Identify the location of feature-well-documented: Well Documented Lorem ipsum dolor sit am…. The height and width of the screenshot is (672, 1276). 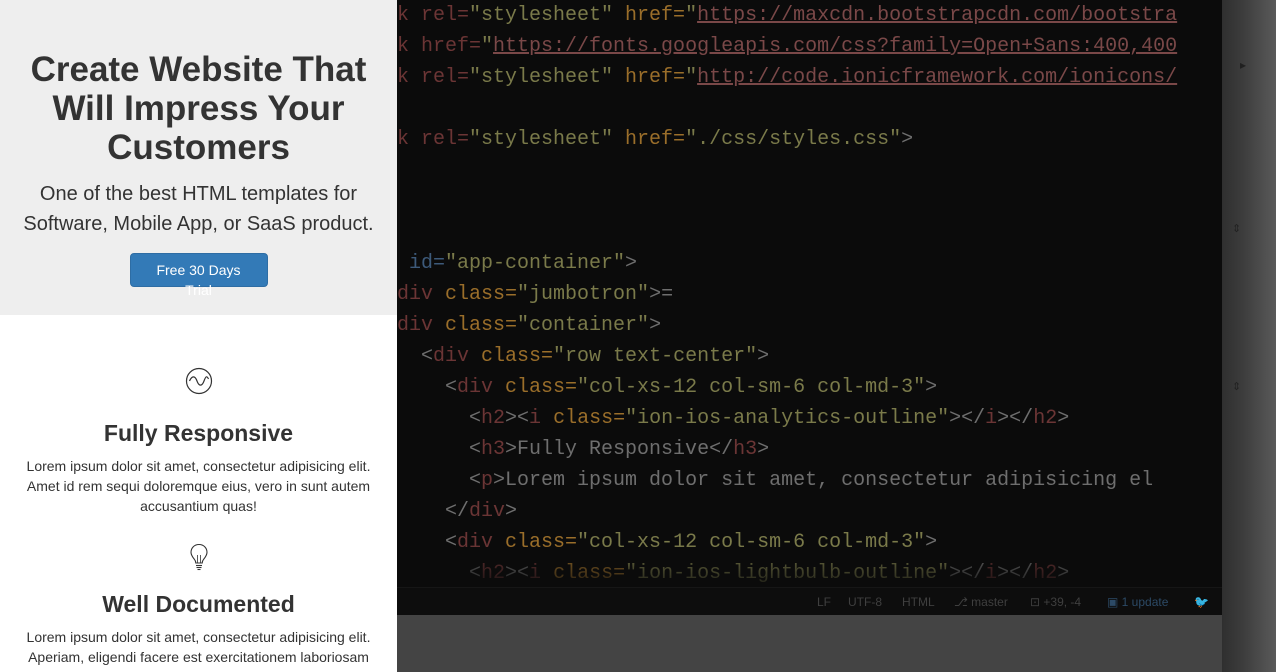
(198, 604).